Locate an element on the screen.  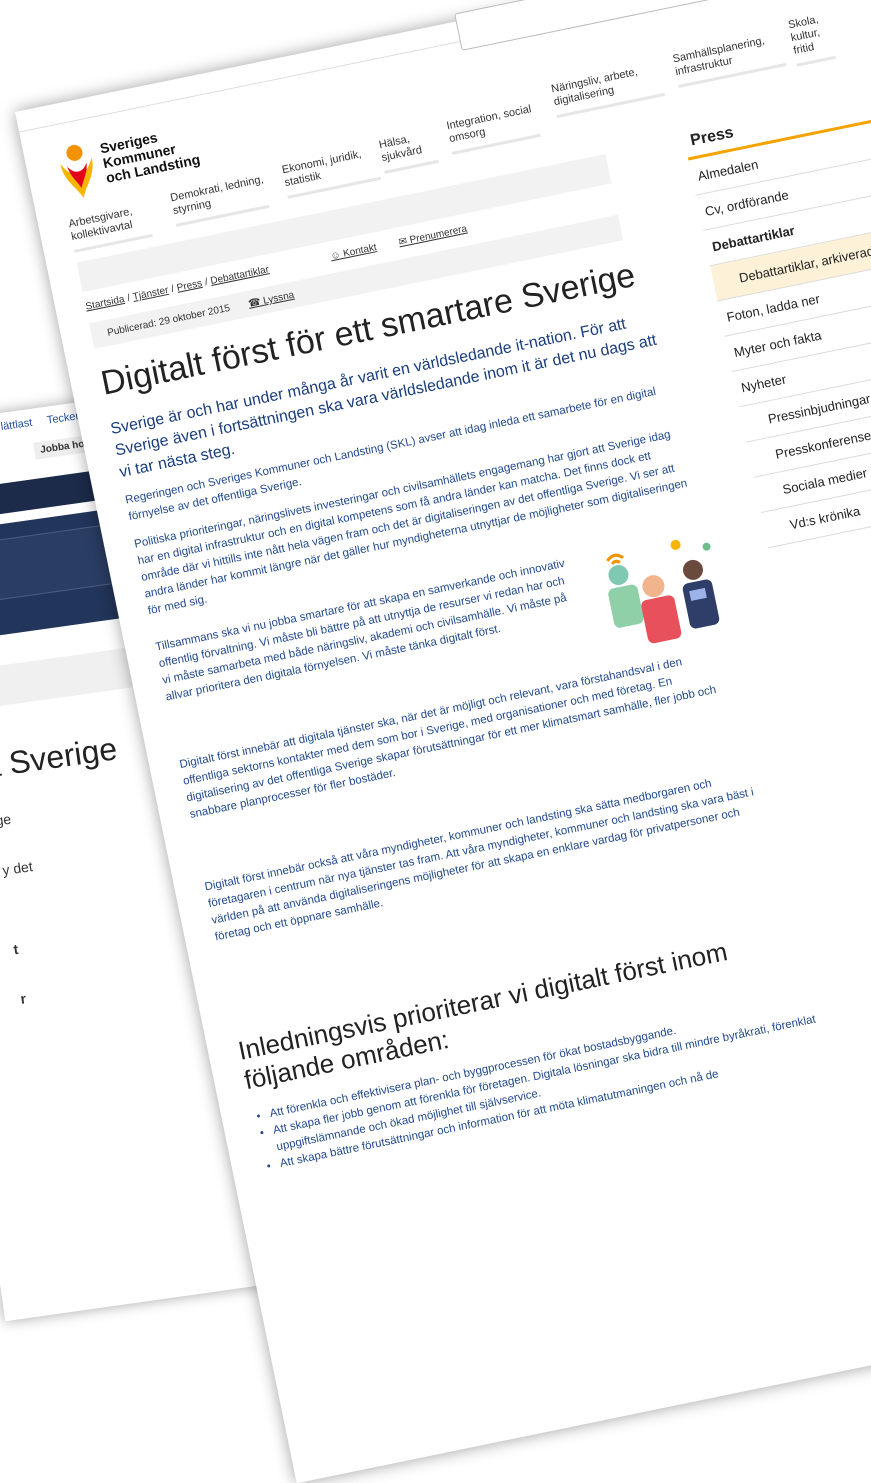
background-text-line: r is located at coordinates (23, 998).